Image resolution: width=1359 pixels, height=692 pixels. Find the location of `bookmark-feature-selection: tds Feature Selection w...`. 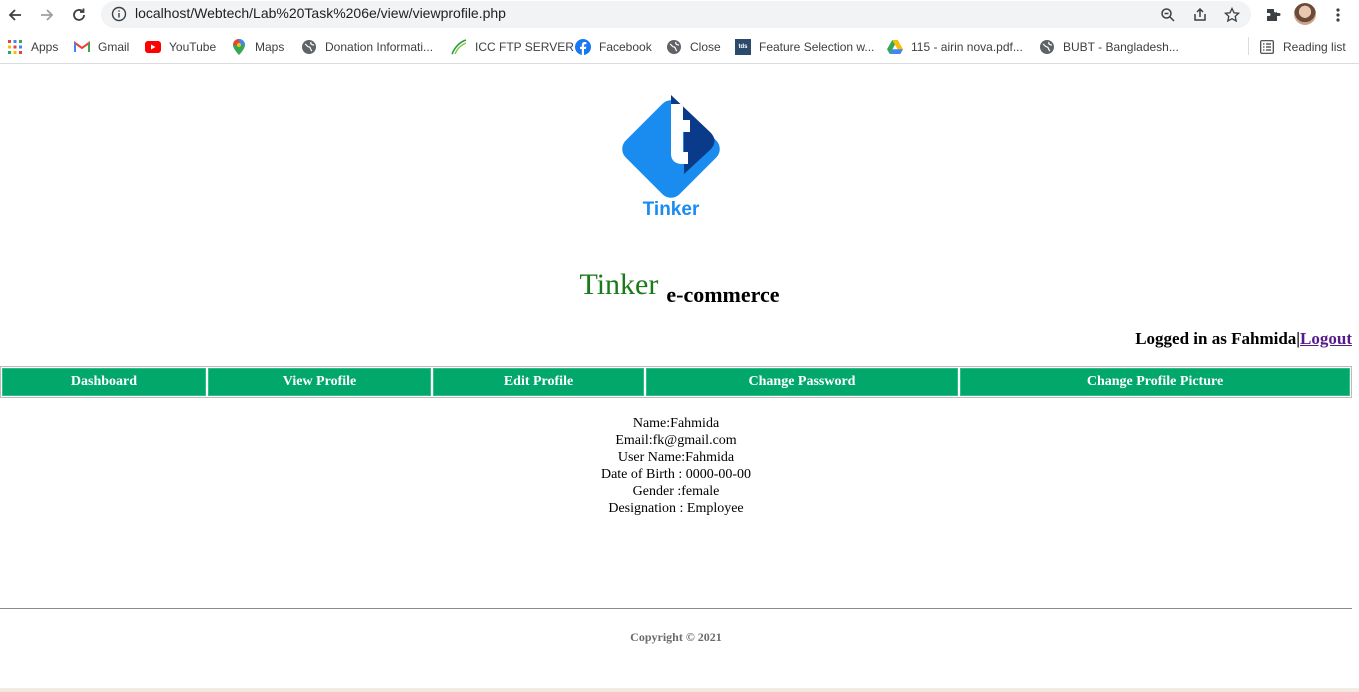

bookmark-feature-selection: tds Feature Selection w... is located at coordinates (804, 47).